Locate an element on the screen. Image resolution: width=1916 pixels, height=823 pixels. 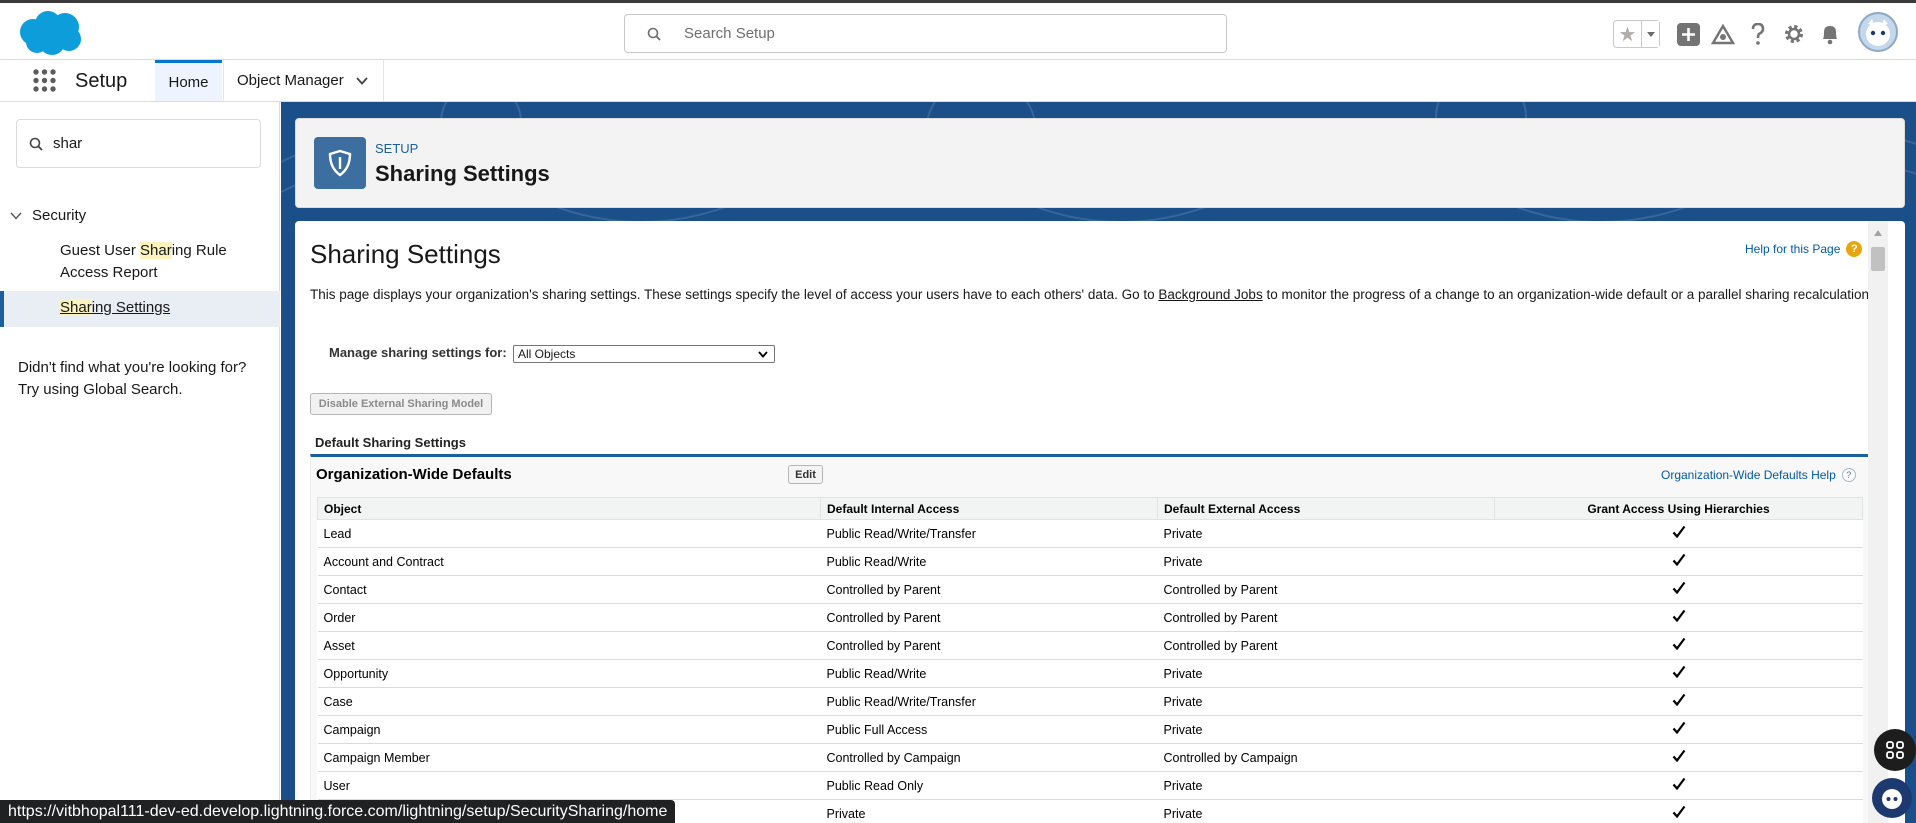
table-row: Lead Public Read/Write/Transfer Private is located at coordinates (1090, 533).